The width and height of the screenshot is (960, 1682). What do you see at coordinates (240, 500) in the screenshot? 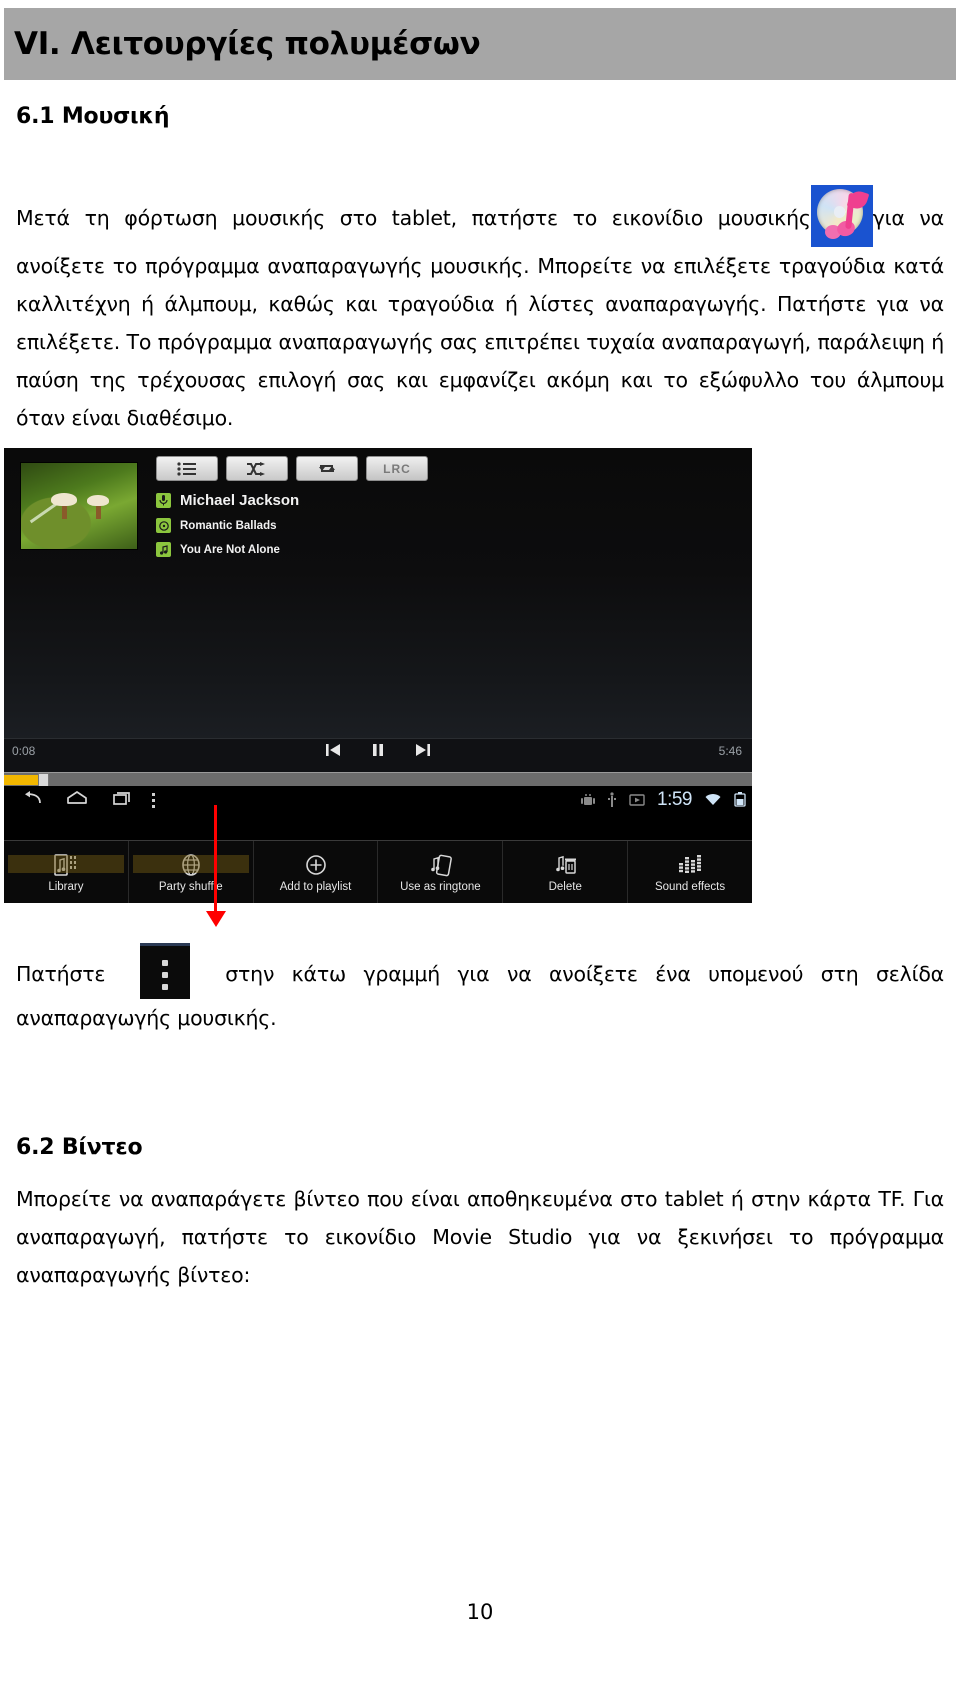
I see `artist-name: Michael Jackson` at bounding box center [240, 500].